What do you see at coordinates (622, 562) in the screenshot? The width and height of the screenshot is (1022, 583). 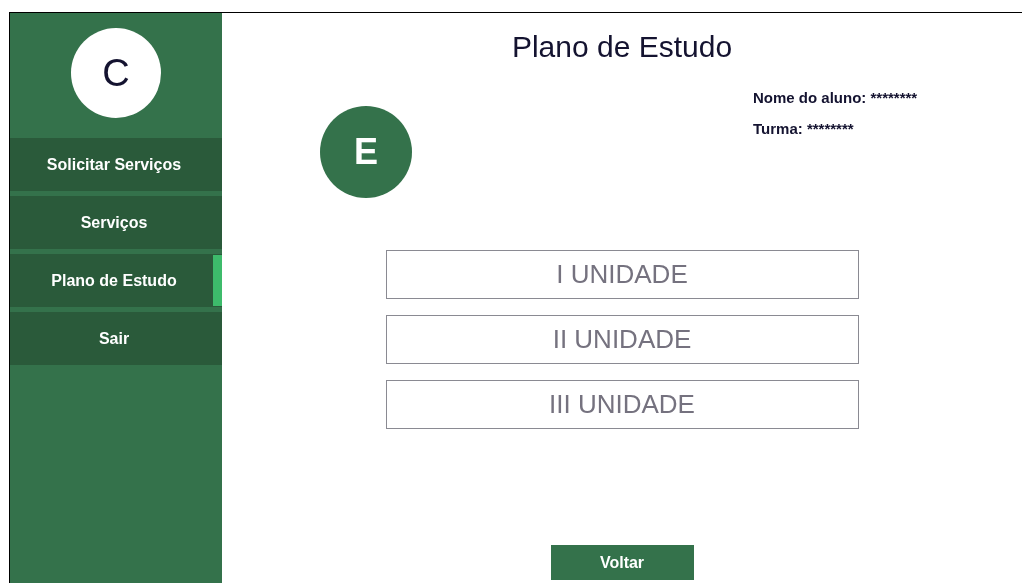 I see `back-button: Voltar` at bounding box center [622, 562].